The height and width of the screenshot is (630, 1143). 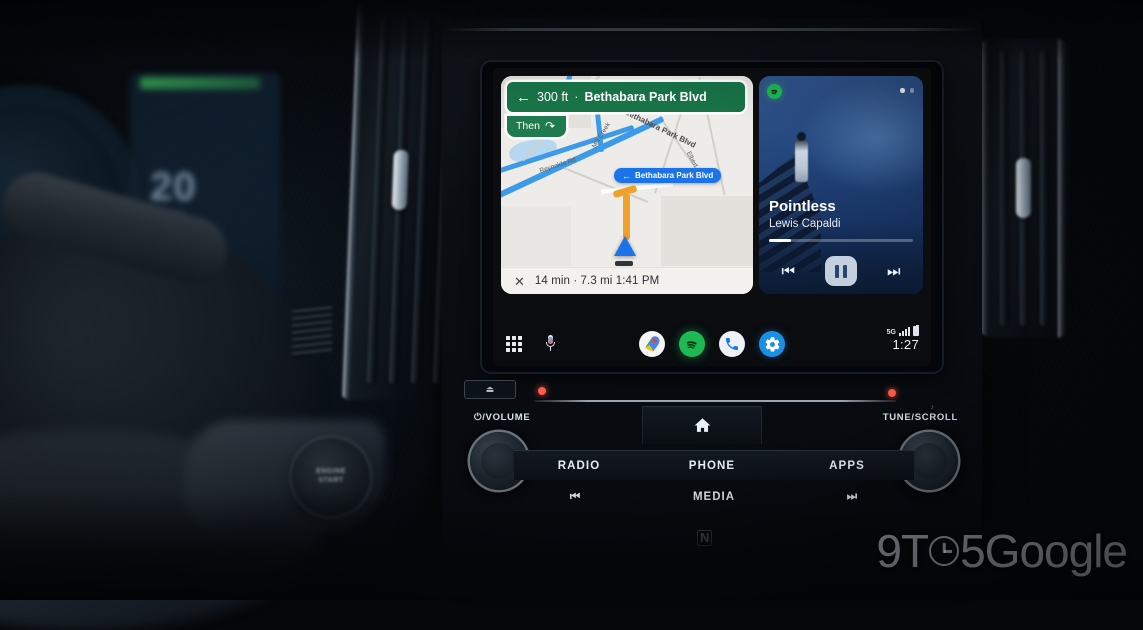 I want to click on next-maneuver-chip: Then ↷, so click(x=536, y=126).